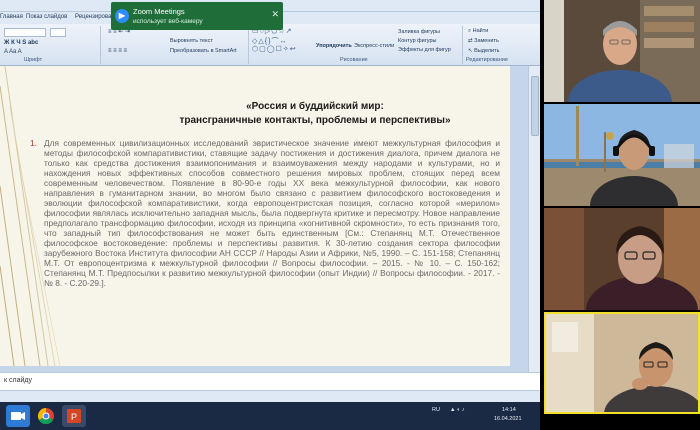 The height and width of the screenshot is (430, 700). I want to click on status-bar, so click(270, 396).